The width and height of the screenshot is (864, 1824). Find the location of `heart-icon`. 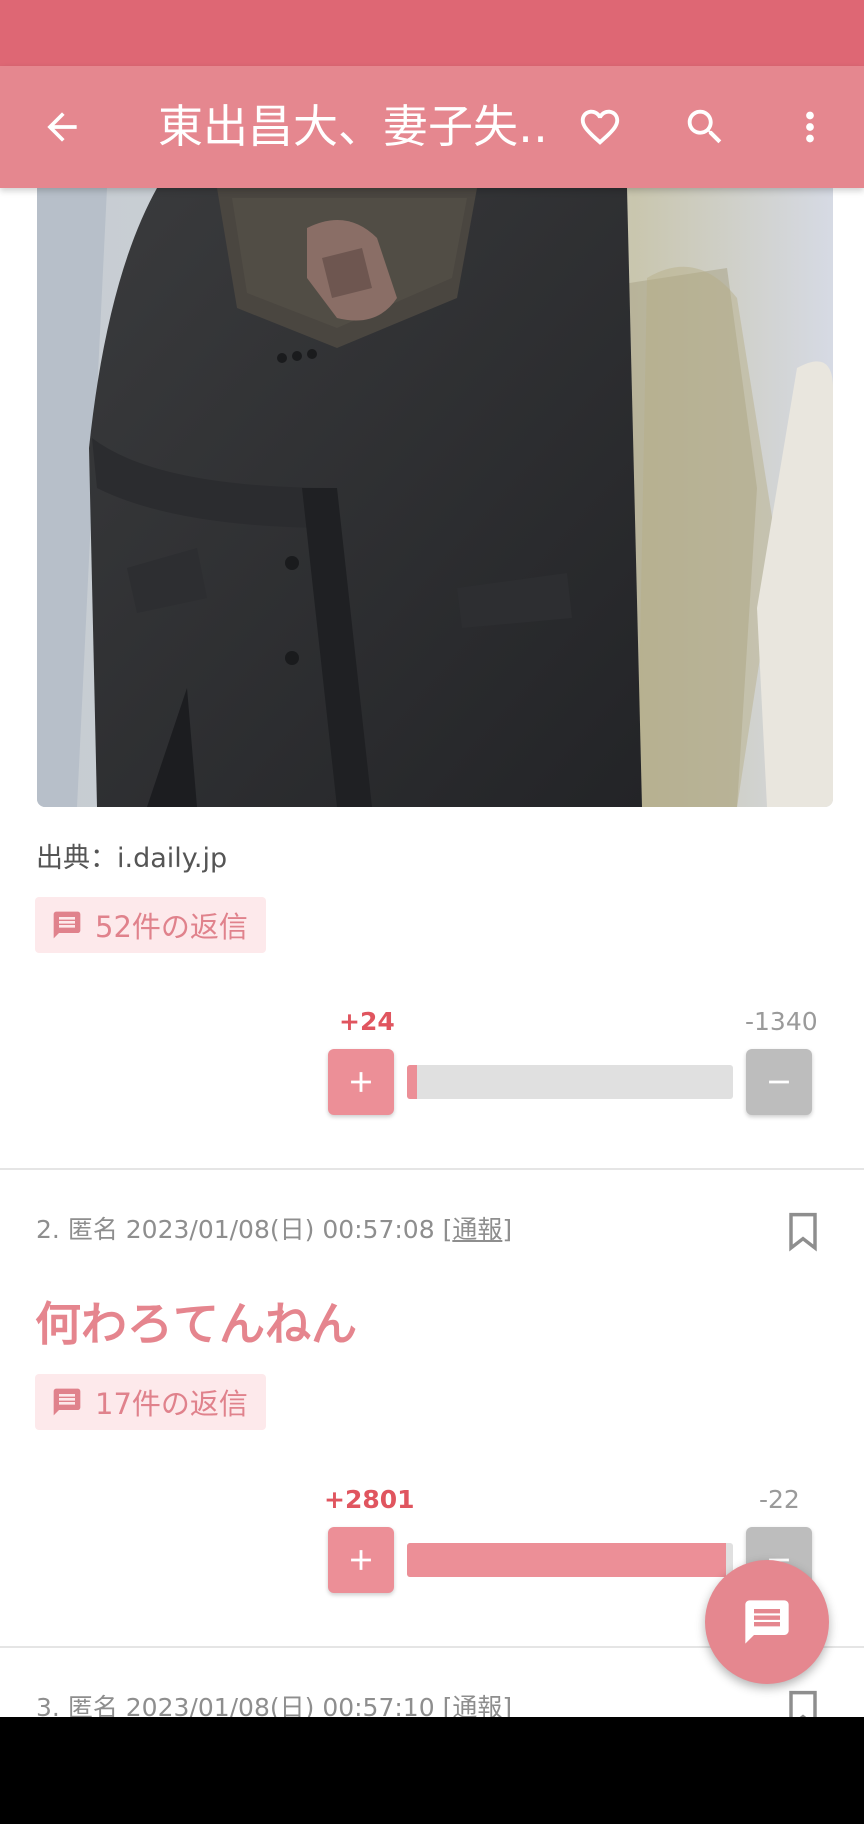

heart-icon is located at coordinates (600, 127).